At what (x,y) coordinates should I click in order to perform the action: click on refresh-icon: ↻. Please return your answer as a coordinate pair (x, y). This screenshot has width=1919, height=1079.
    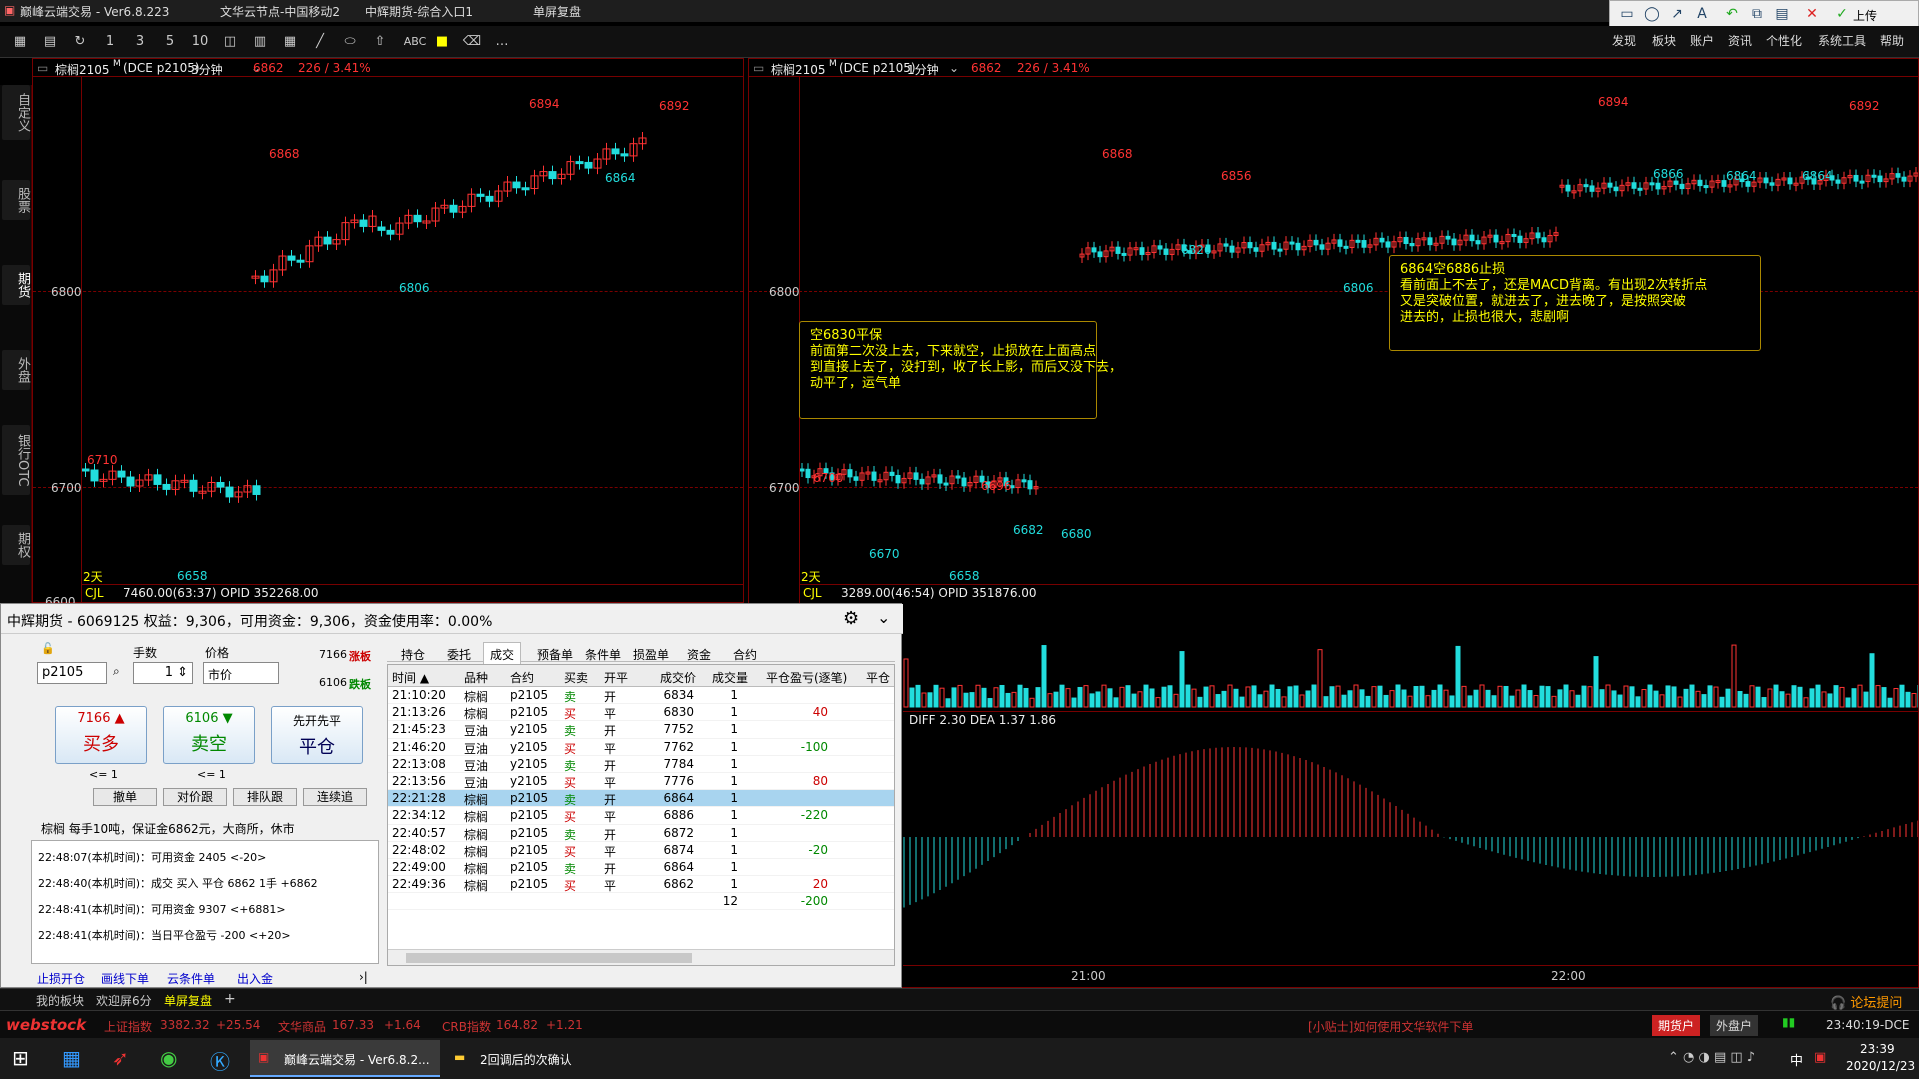
    Looking at the image, I should click on (80, 42).